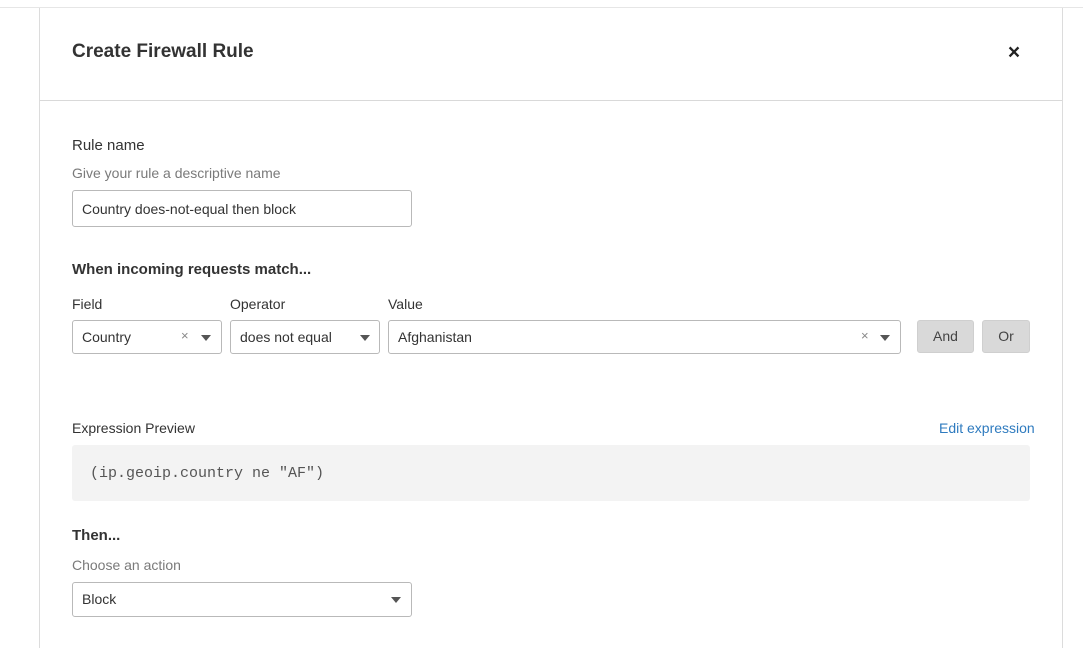  I want to click on header-divider, so click(551, 100).